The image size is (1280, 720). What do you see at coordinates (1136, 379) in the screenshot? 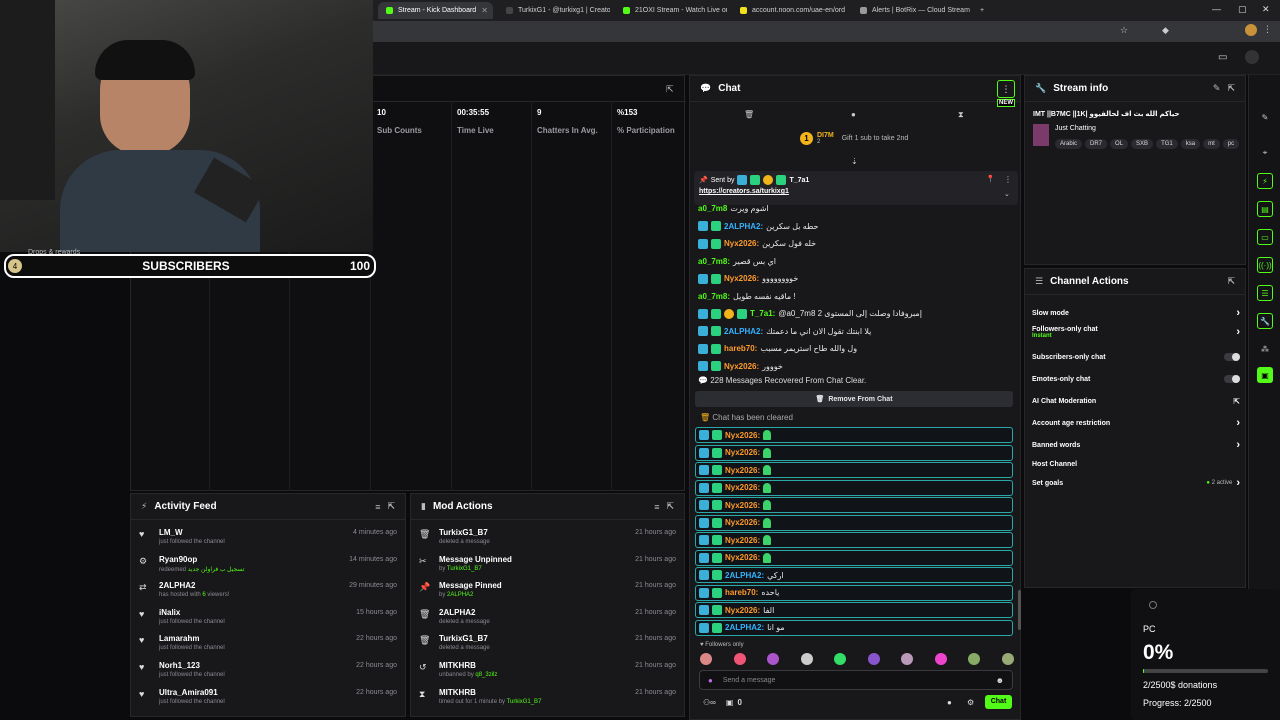
I see `channel-action-emotes-only-chat: Emotes-only chat` at bounding box center [1136, 379].